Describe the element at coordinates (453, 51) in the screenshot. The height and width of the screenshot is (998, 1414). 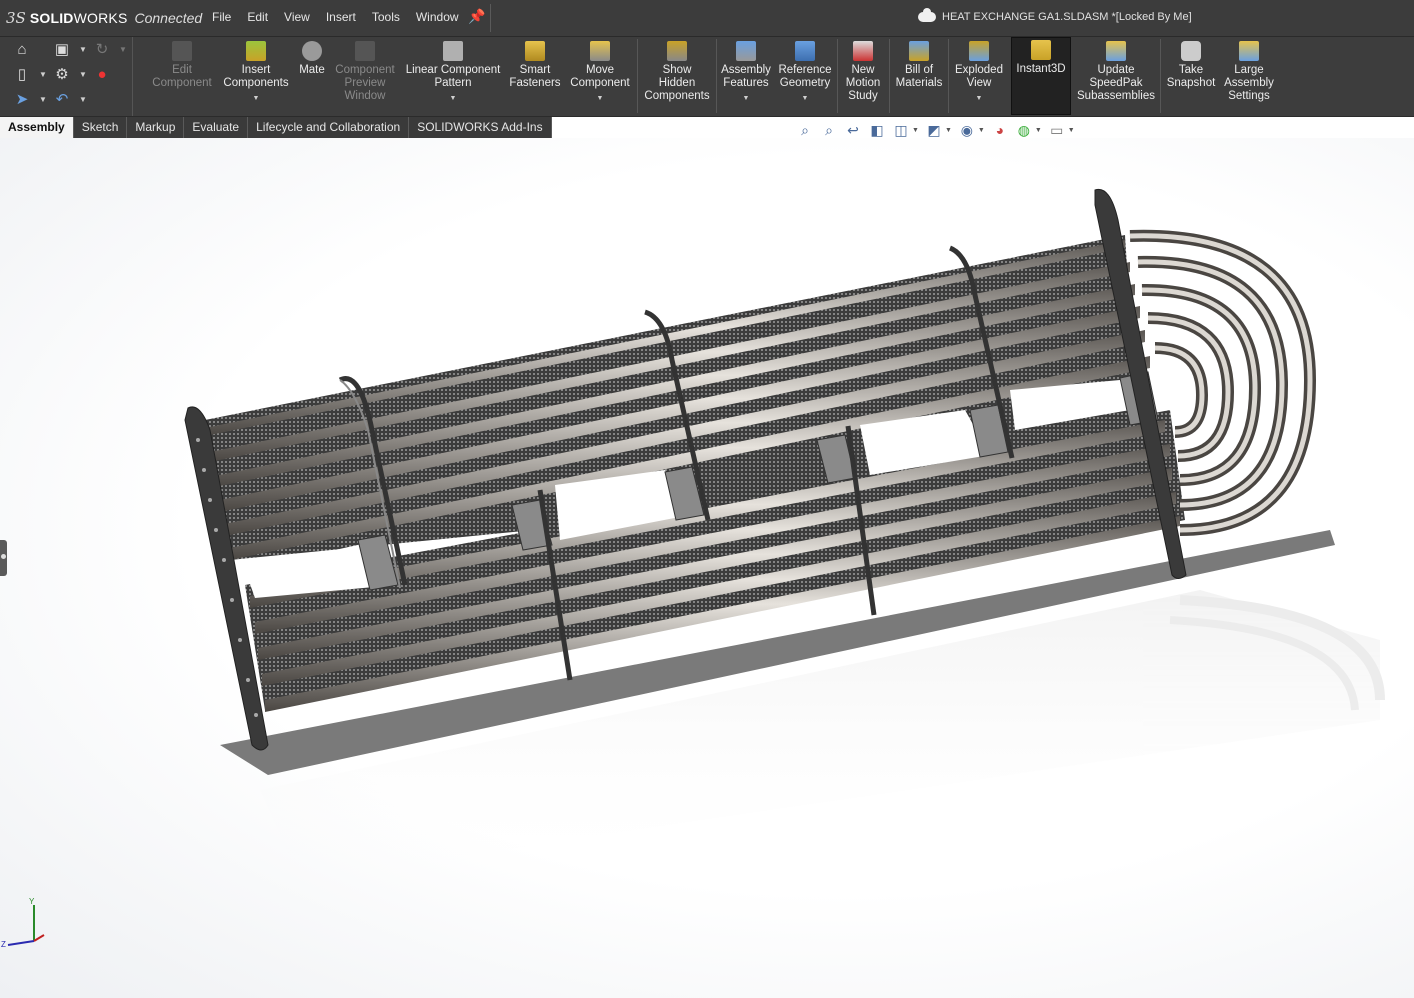
I see `linear-pattern-icon` at that location.